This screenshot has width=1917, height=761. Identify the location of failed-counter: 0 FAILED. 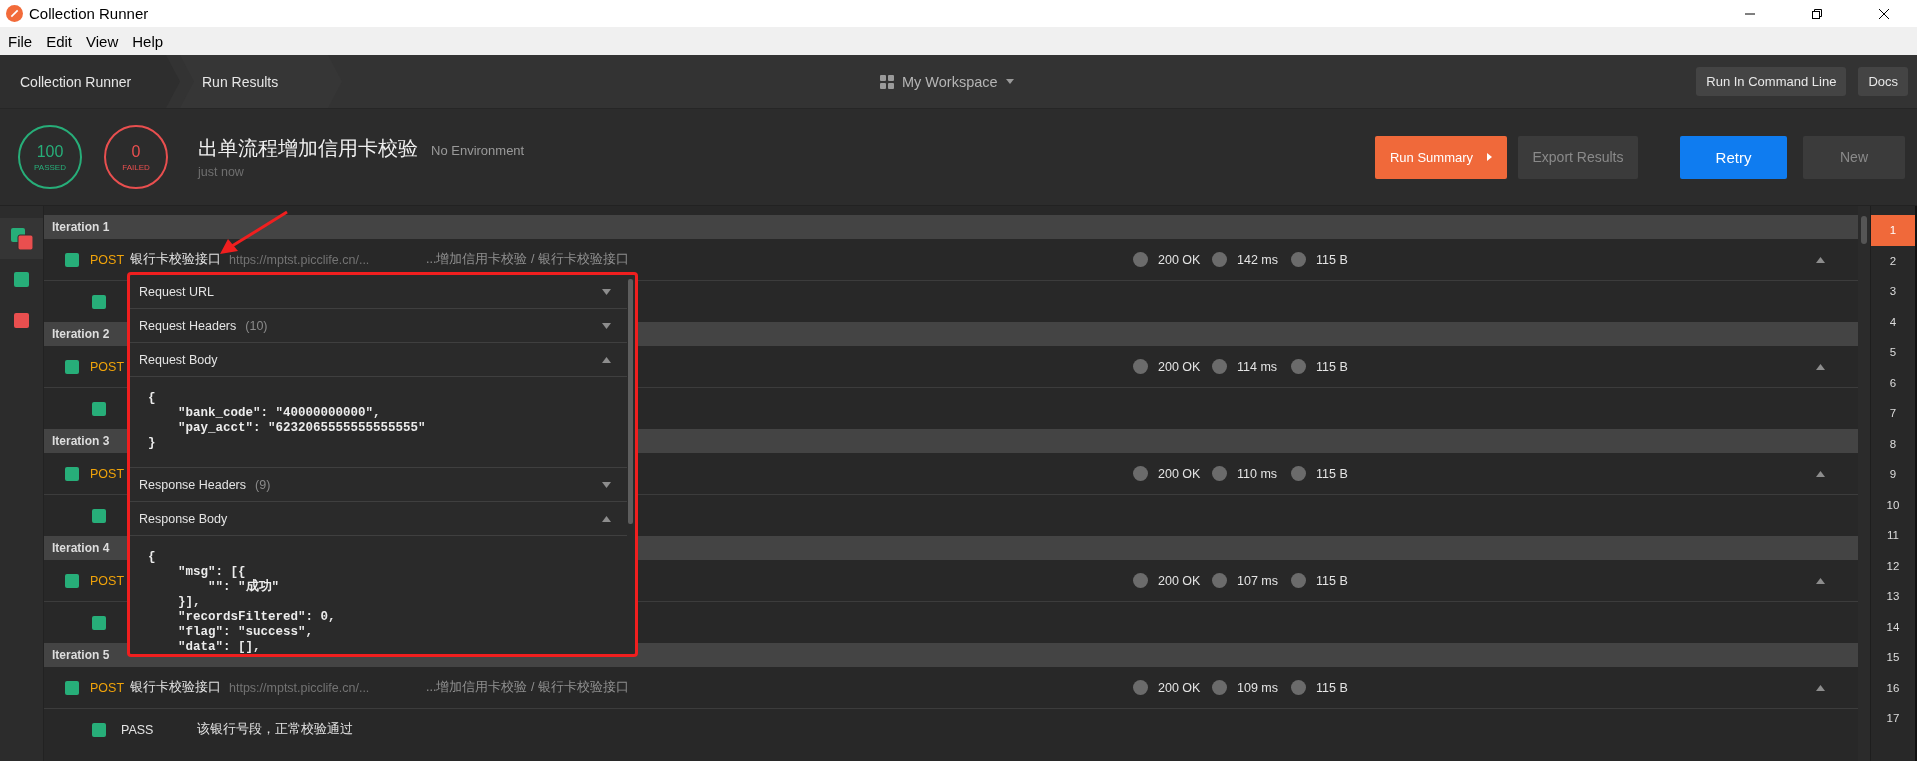
(136, 157).